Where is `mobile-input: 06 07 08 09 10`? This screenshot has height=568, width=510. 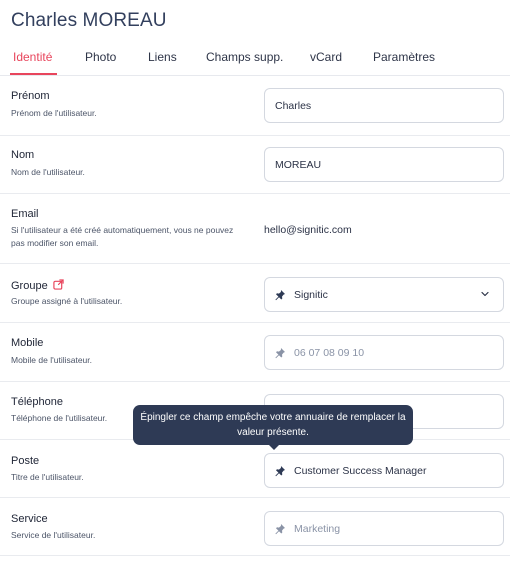 mobile-input: 06 07 08 09 10 is located at coordinates (384, 352).